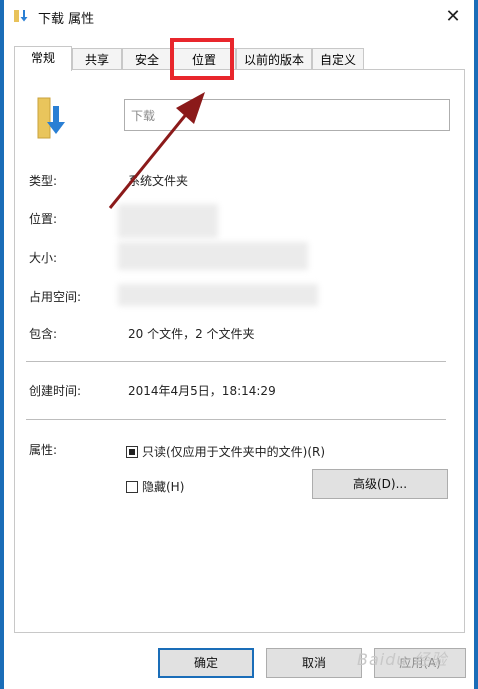 Image resolution: width=478 pixels, height=689 pixels. I want to click on annotation-arrow-icon, so click(156, 150).